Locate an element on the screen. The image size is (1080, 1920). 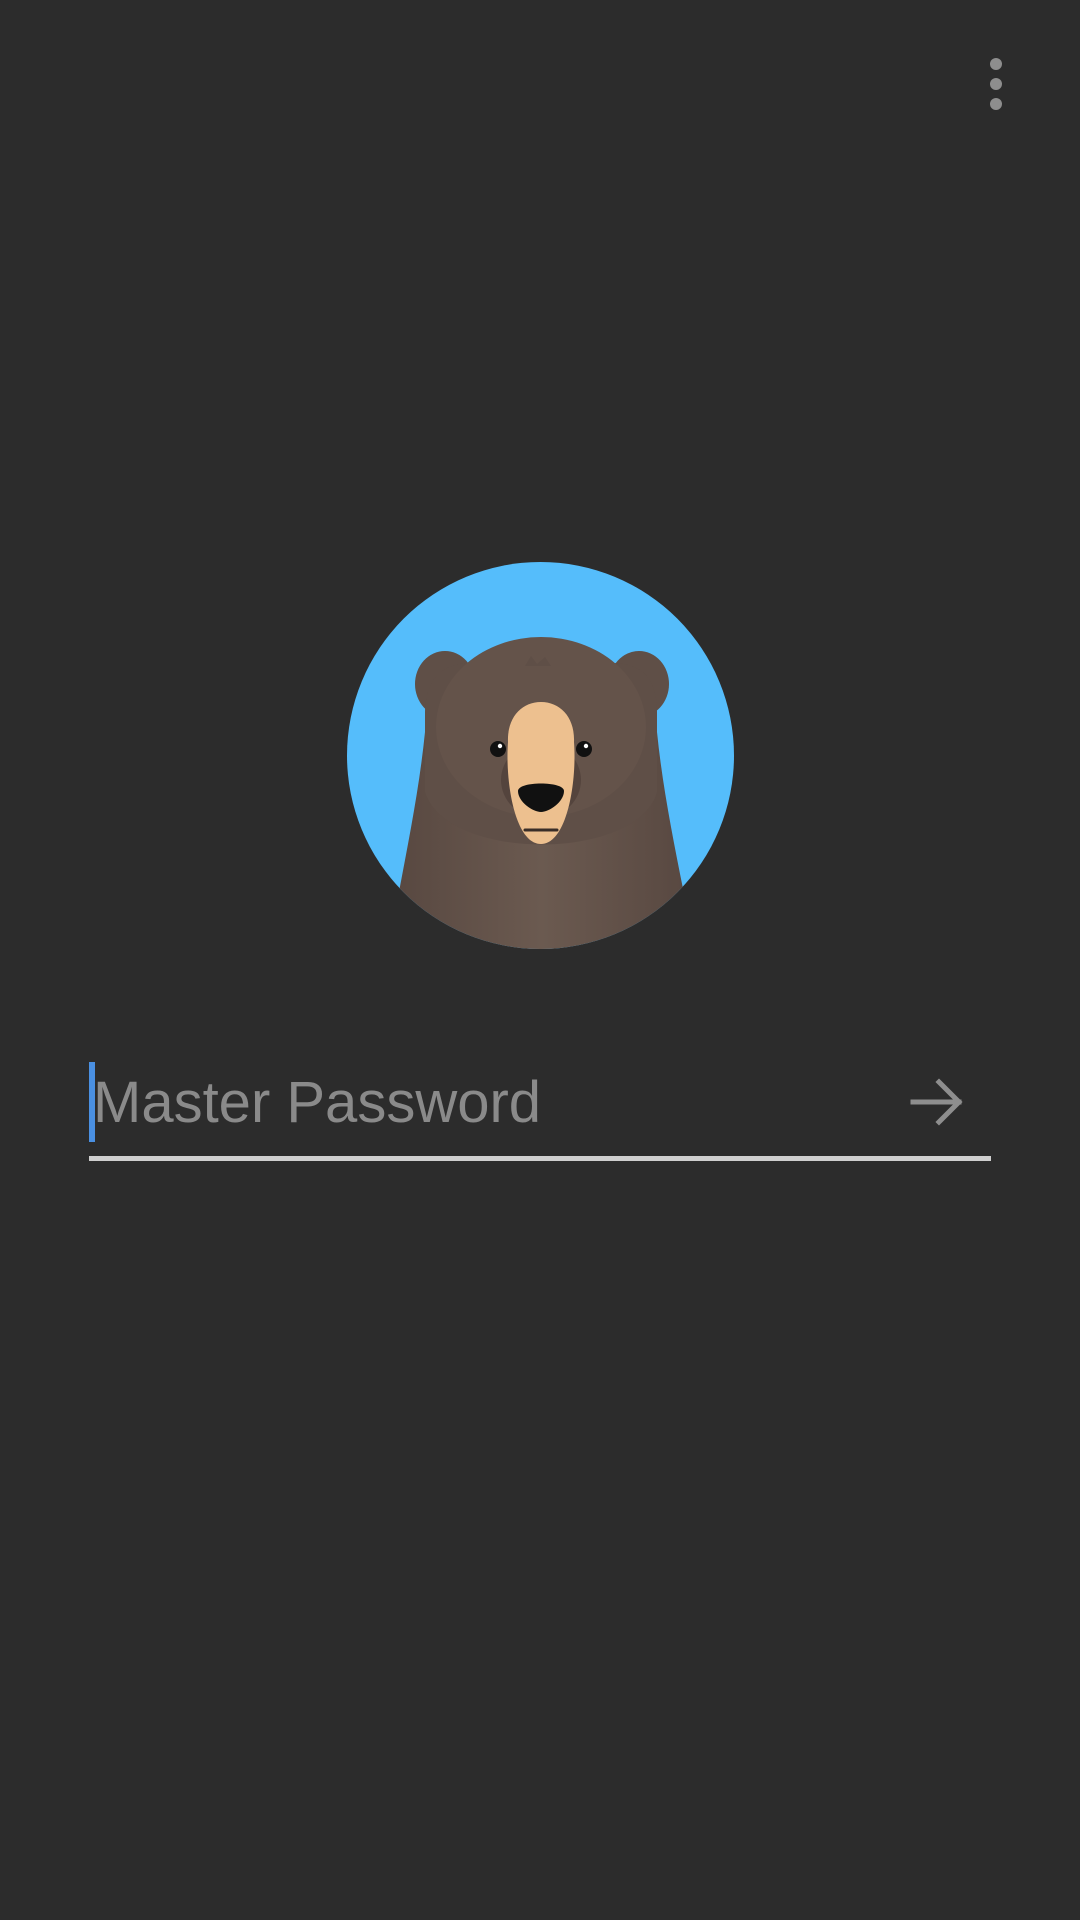
master-password-input is located at coordinates (481, 1102).